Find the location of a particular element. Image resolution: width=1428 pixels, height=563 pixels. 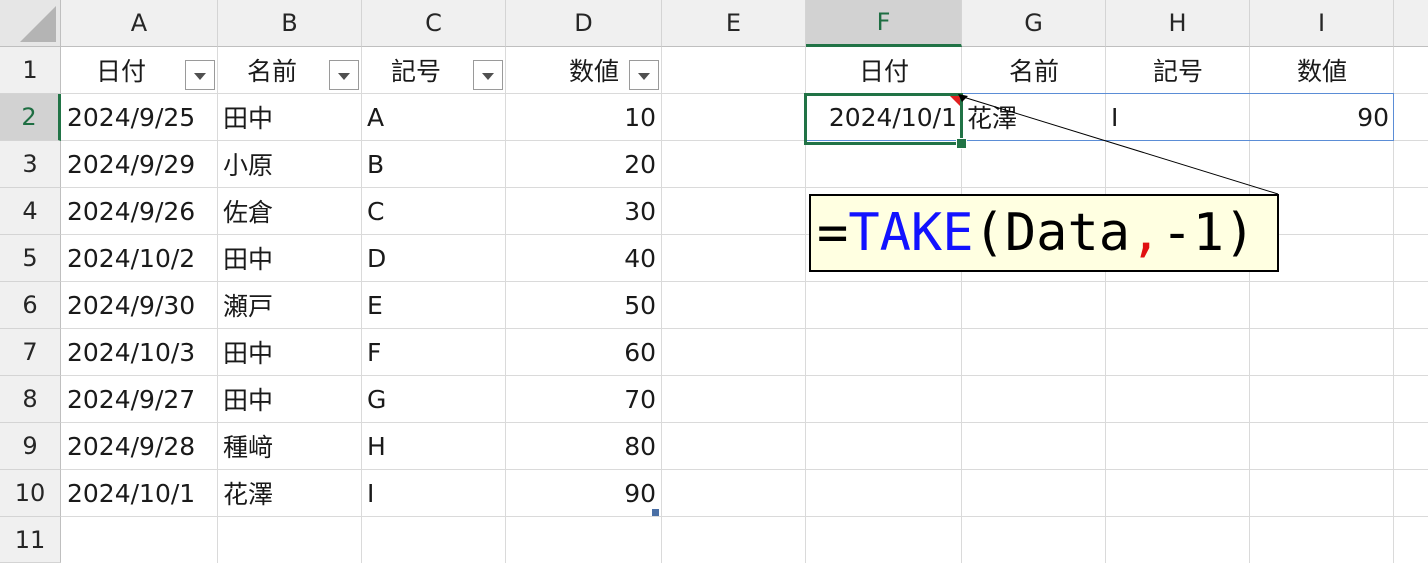

table-cell-date: 2024/9/25 is located at coordinates (139, 117).